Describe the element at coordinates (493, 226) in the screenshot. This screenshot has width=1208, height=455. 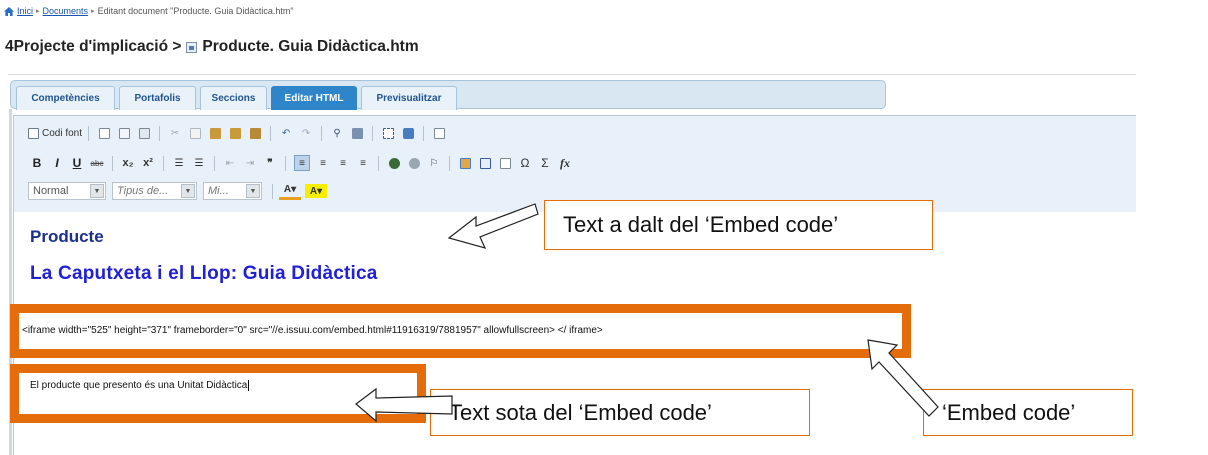
I see `arrow-left-upper-icon` at that location.